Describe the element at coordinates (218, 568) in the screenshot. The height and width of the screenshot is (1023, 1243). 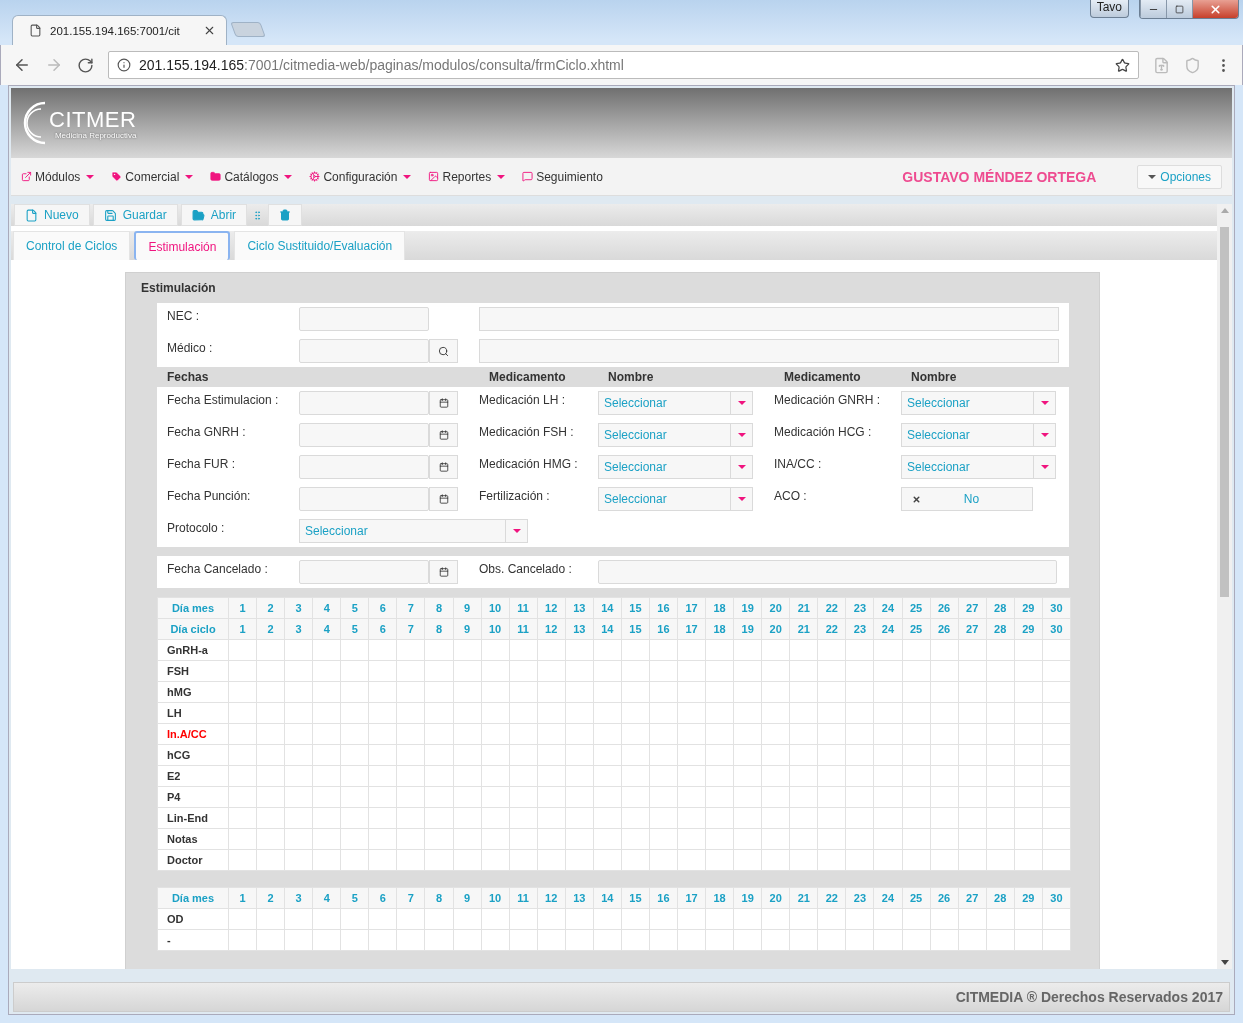
I see `field-label: Fecha Cancelado :` at that location.